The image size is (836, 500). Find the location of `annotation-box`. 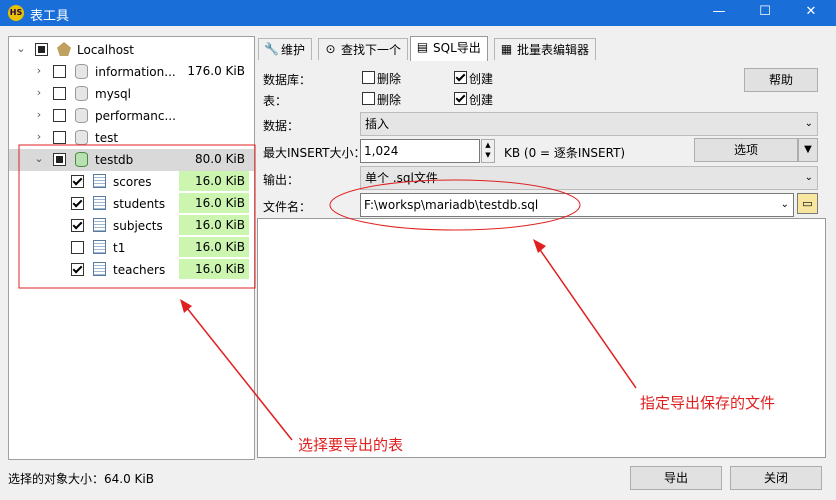

annotation-box is located at coordinates (137, 216).